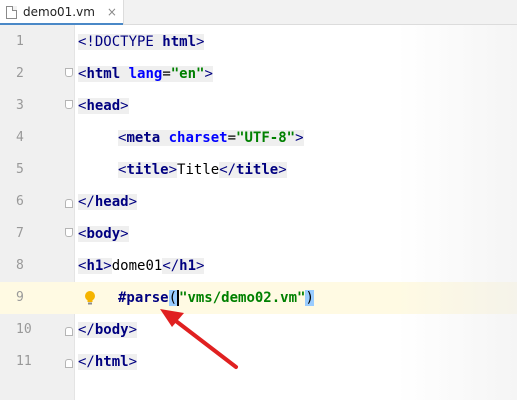 This screenshot has height=400, width=517. What do you see at coordinates (112, 12) in the screenshot?
I see `close-icon: ×` at bounding box center [112, 12].